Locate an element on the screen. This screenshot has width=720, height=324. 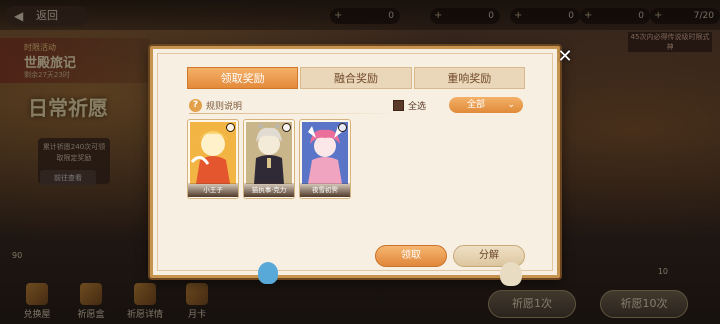
rules-divider is located at coordinates (293, 113).